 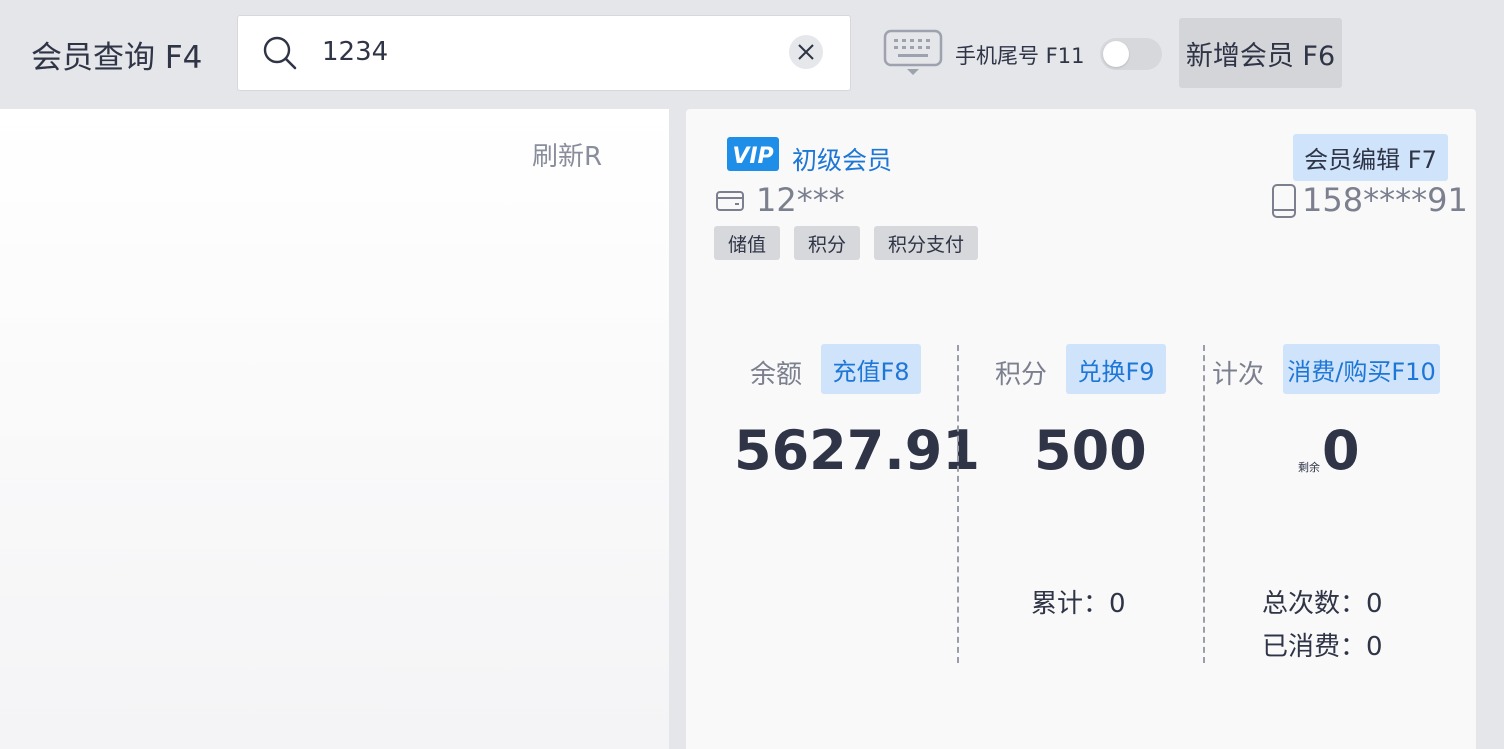 What do you see at coordinates (1309, 467) in the screenshot?
I see `remain-prefix: 剩余` at bounding box center [1309, 467].